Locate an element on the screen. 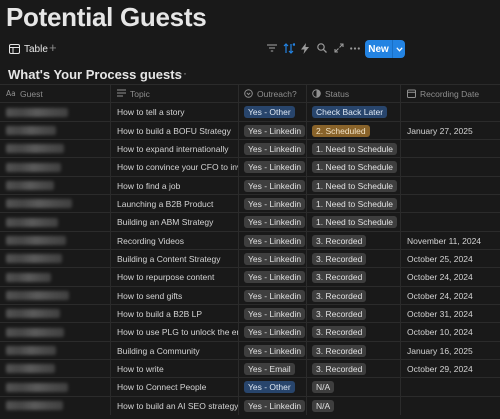 The height and width of the screenshot is (419, 500). topic-cell: Building an ABM Strategy is located at coordinates (175, 222).